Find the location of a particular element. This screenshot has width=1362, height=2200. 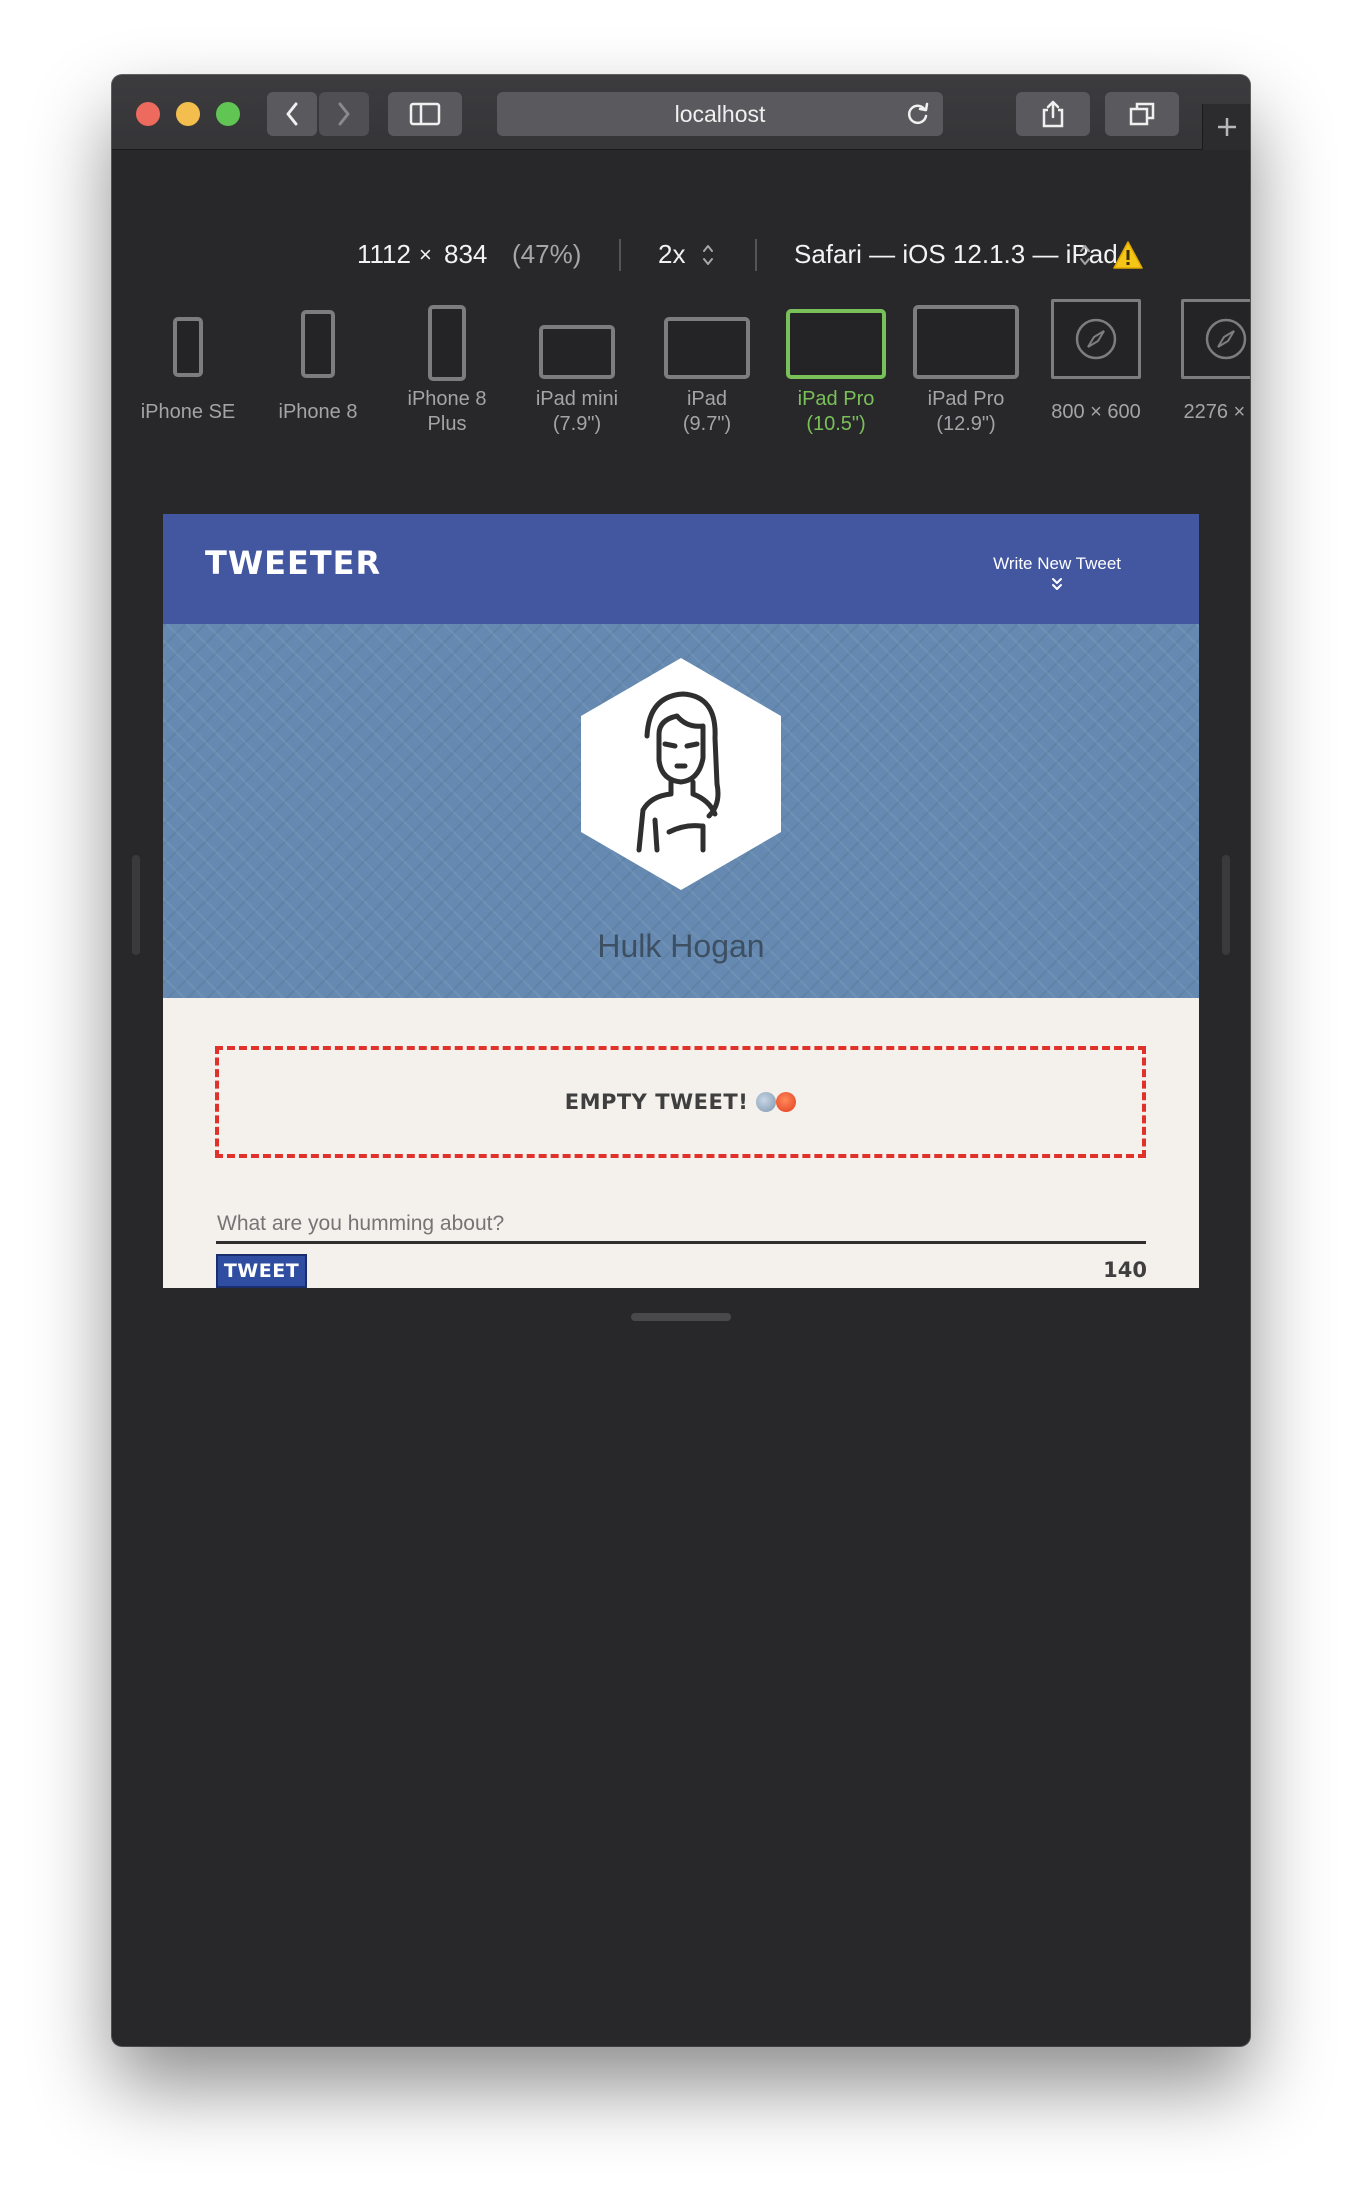

scale-percent: (47%) is located at coordinates (547, 254).